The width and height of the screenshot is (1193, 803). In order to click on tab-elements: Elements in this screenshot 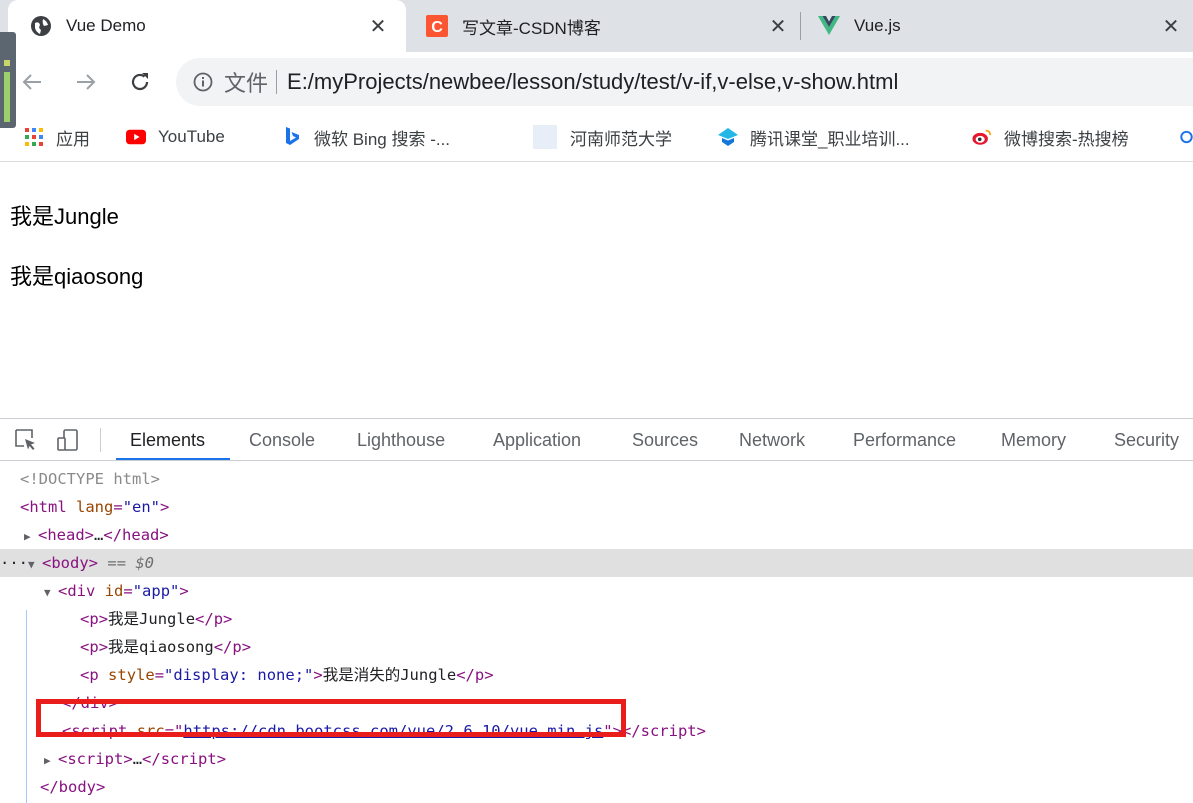, I will do `click(167, 440)`.